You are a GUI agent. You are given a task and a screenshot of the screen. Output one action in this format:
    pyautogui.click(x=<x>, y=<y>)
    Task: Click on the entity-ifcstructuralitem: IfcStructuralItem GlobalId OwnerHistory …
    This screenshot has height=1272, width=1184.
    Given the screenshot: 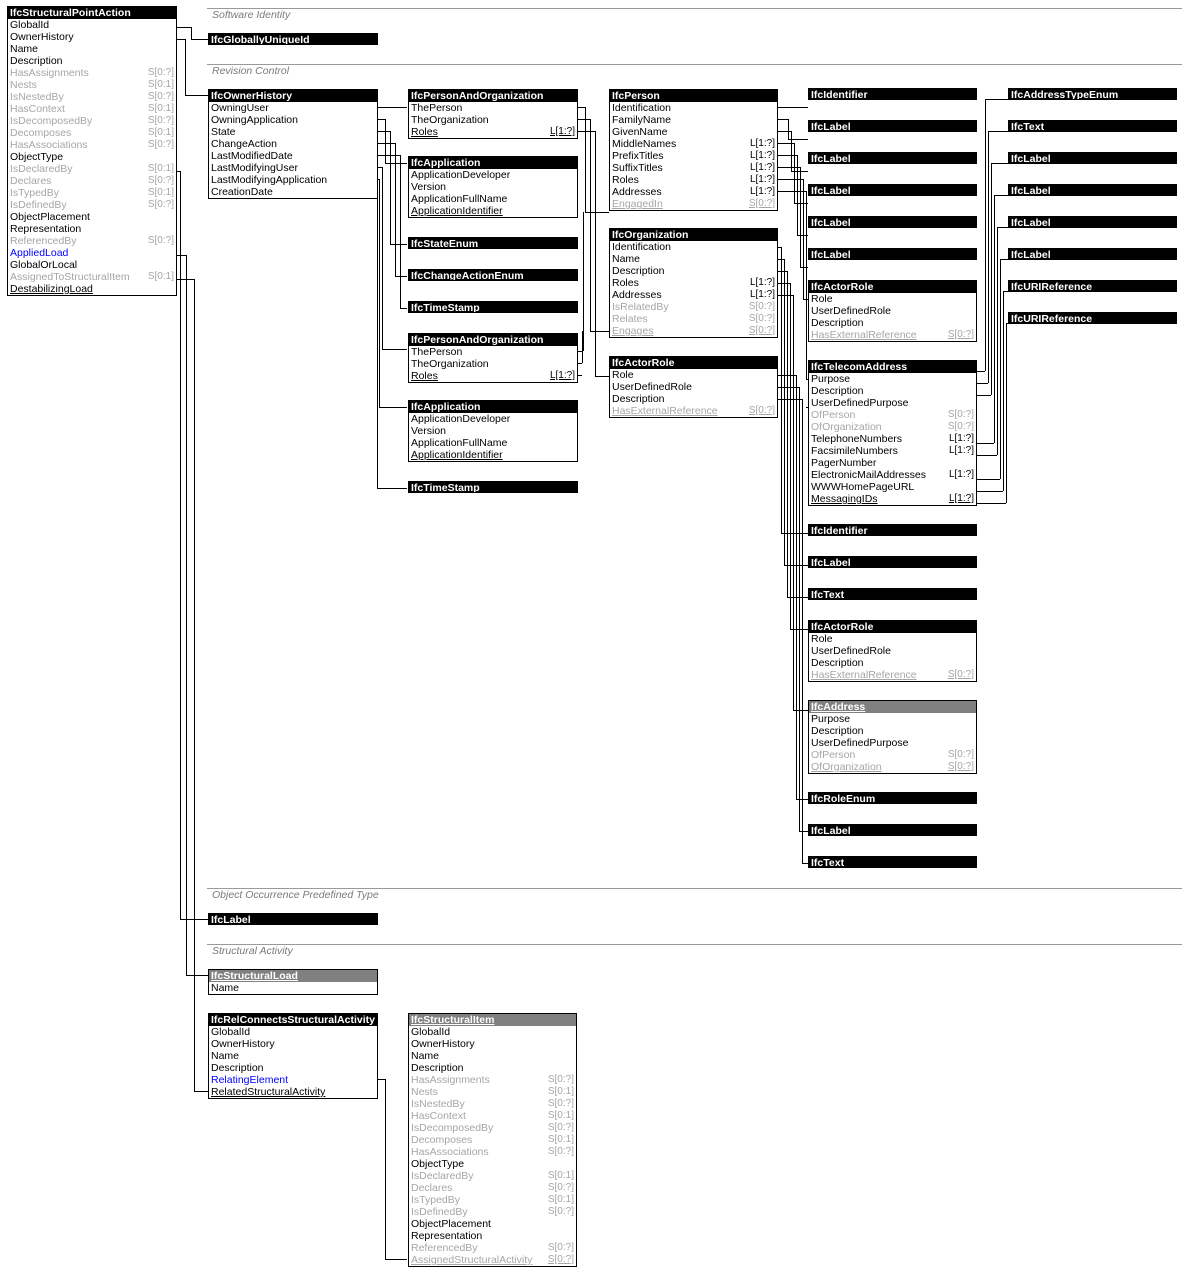 What is the action you would take?
    pyautogui.click(x=492, y=1140)
    